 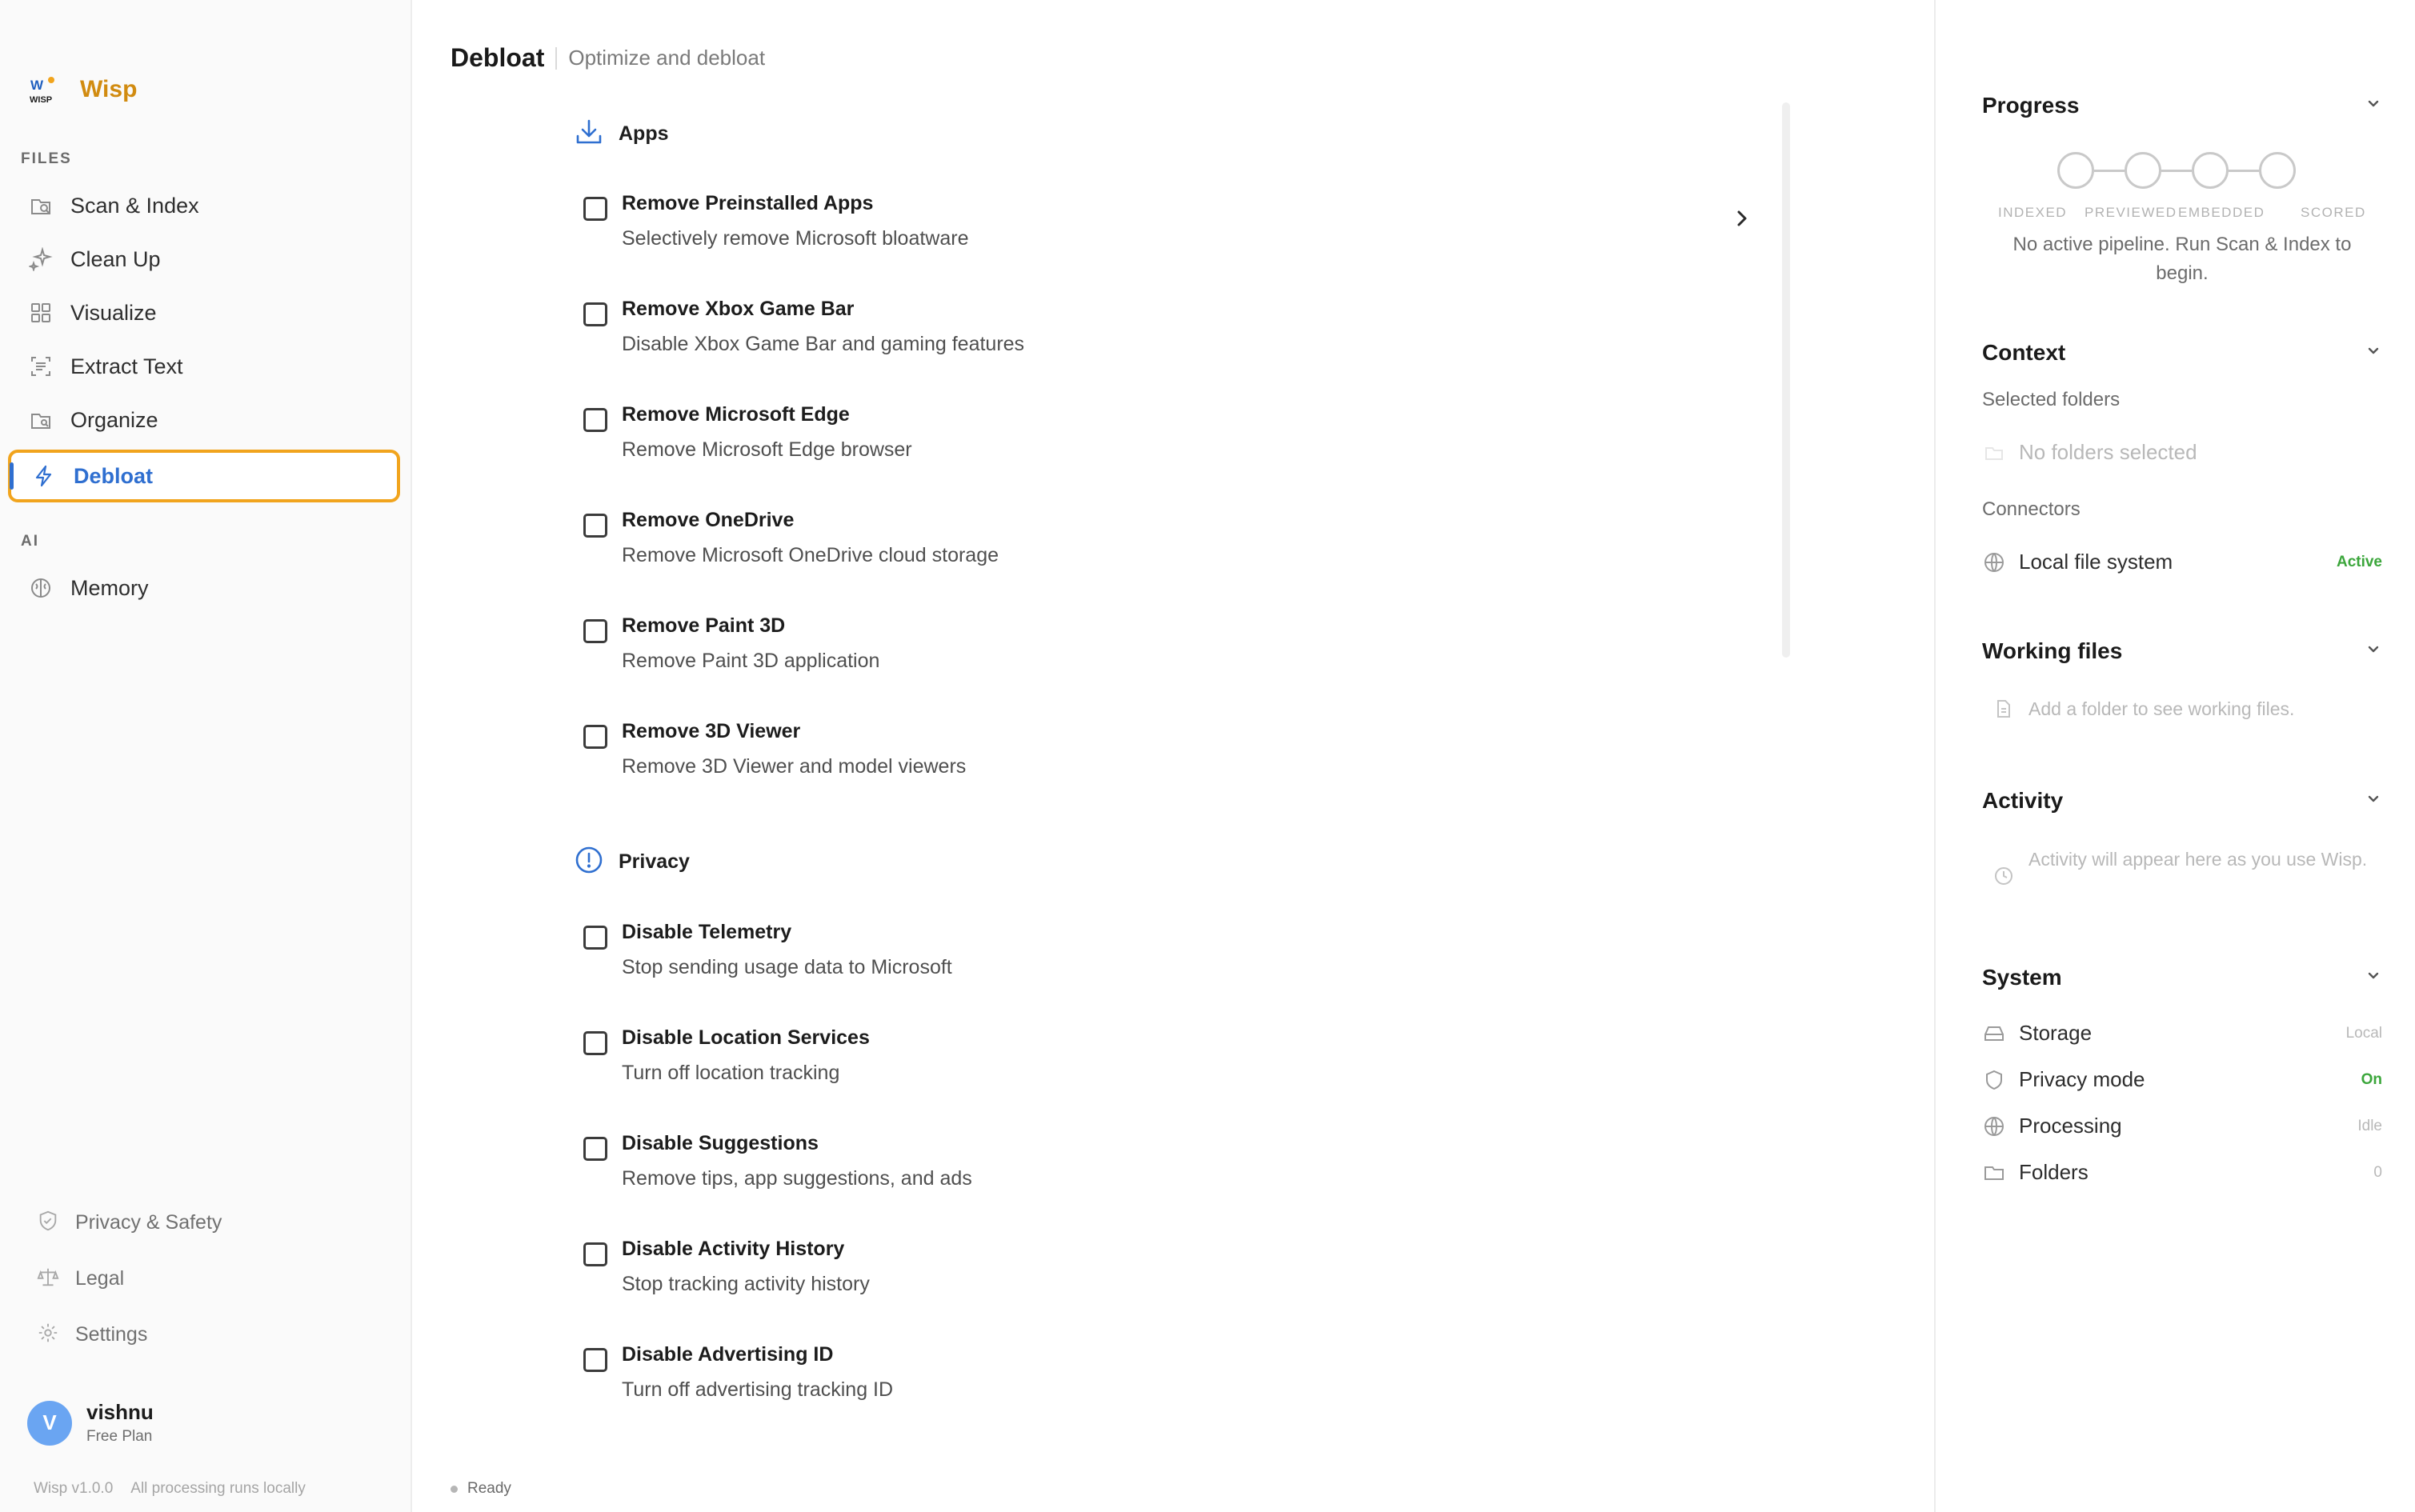 I want to click on app-name: Wisp, so click(x=109, y=89).